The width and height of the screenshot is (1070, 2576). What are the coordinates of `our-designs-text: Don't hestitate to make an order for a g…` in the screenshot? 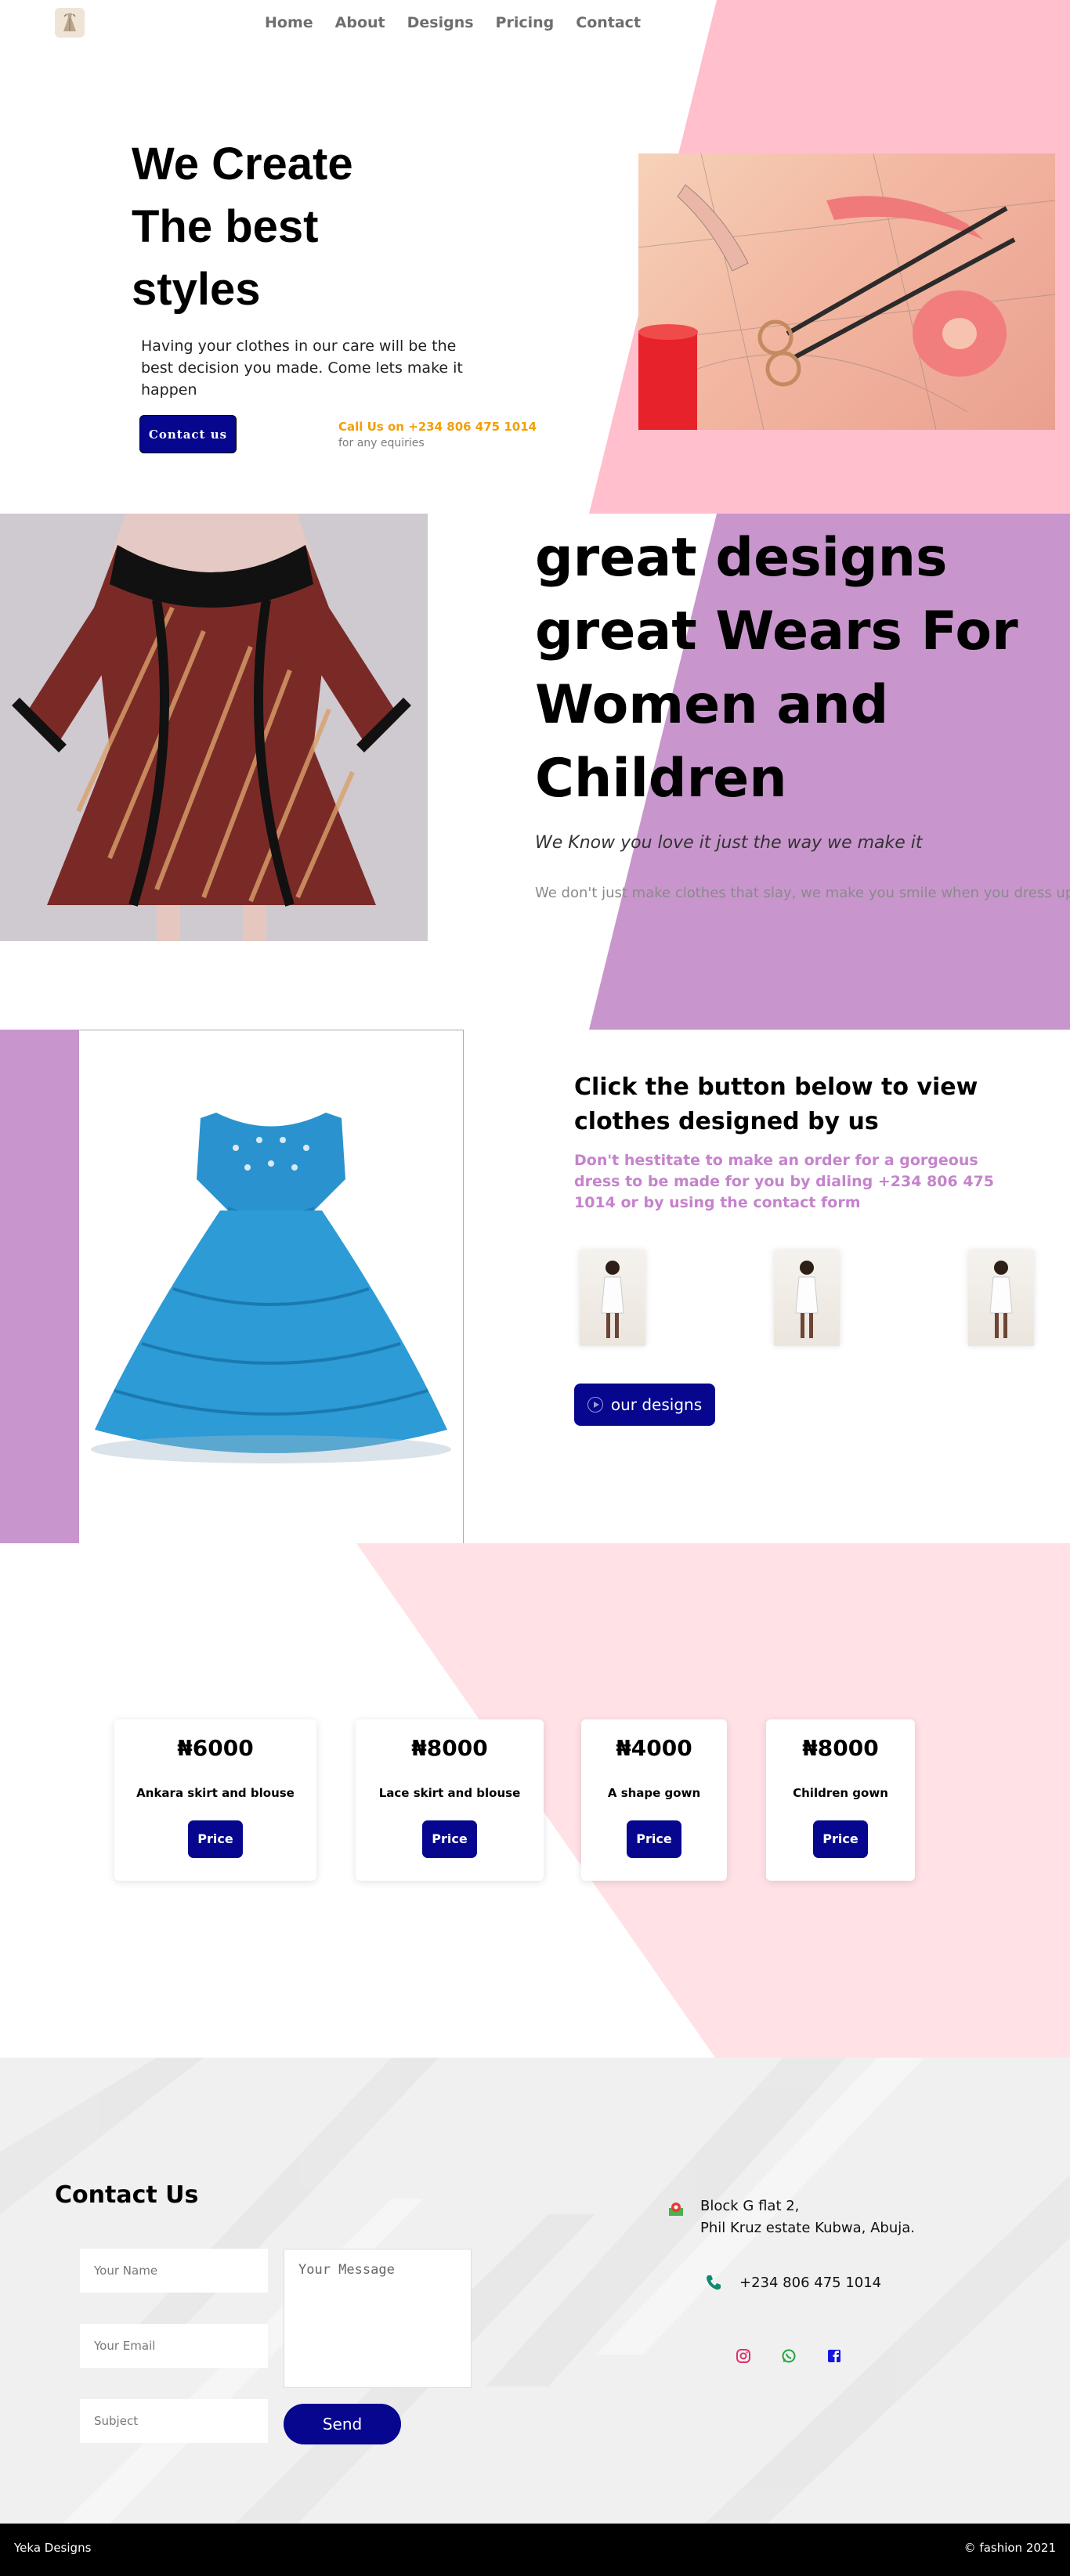 It's located at (784, 1181).